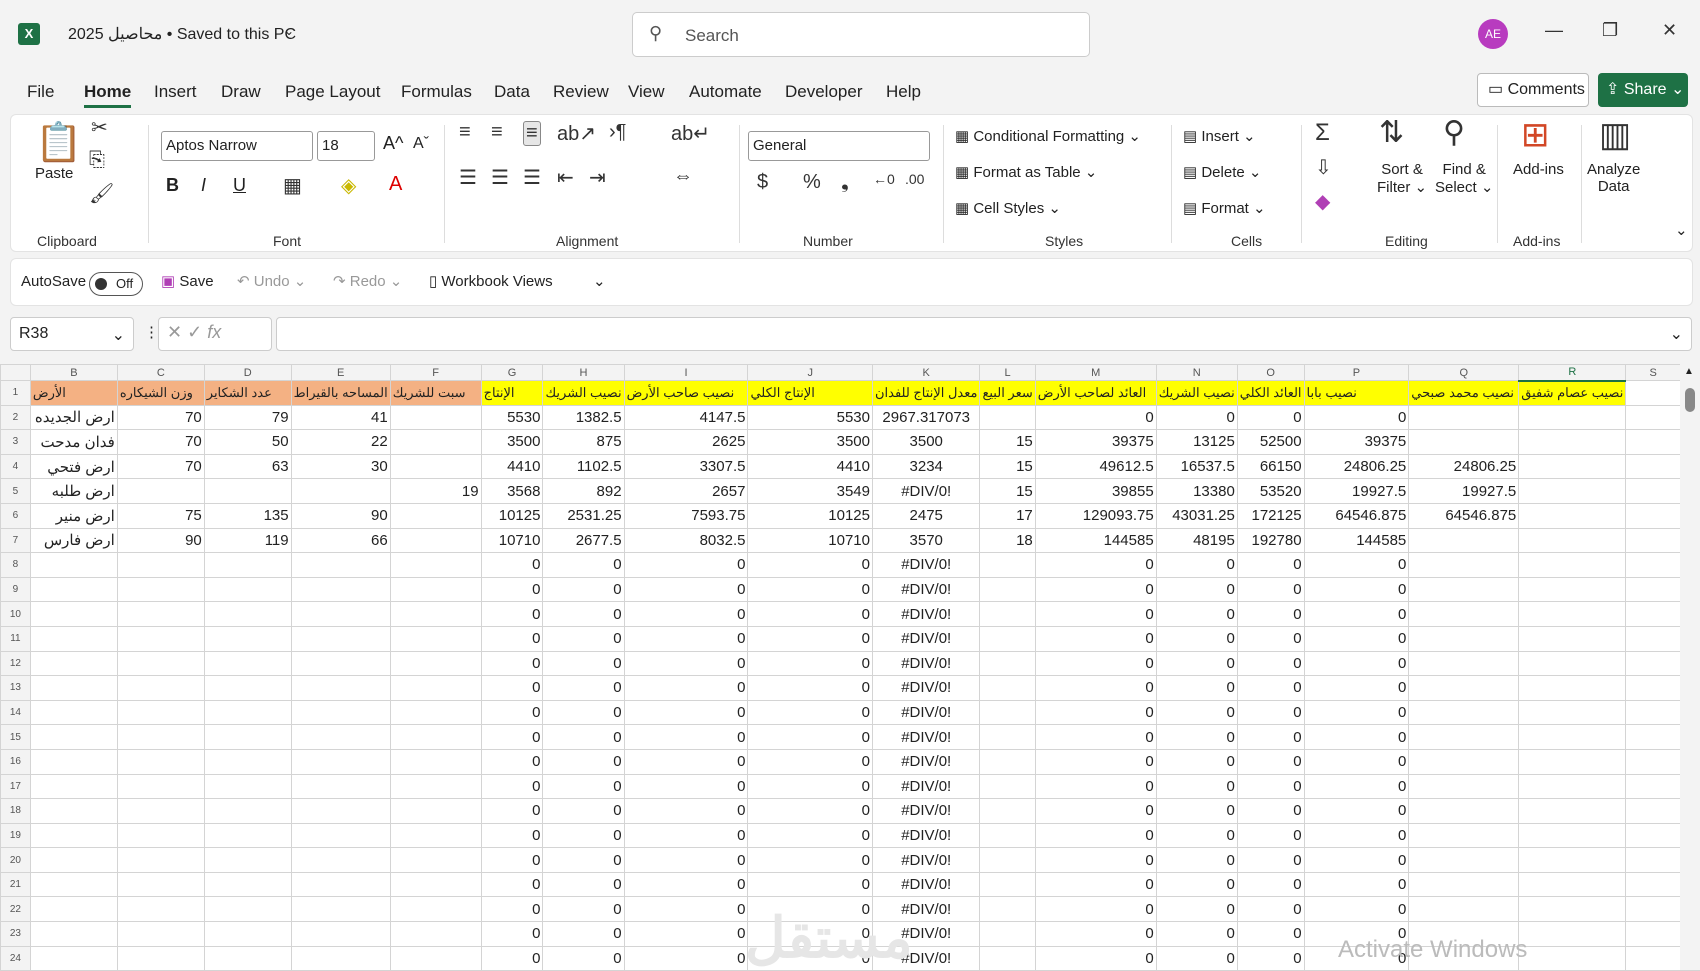 This screenshot has width=1700, height=971. Describe the element at coordinates (926, 466) in the screenshot. I see `cell: 3234` at that location.